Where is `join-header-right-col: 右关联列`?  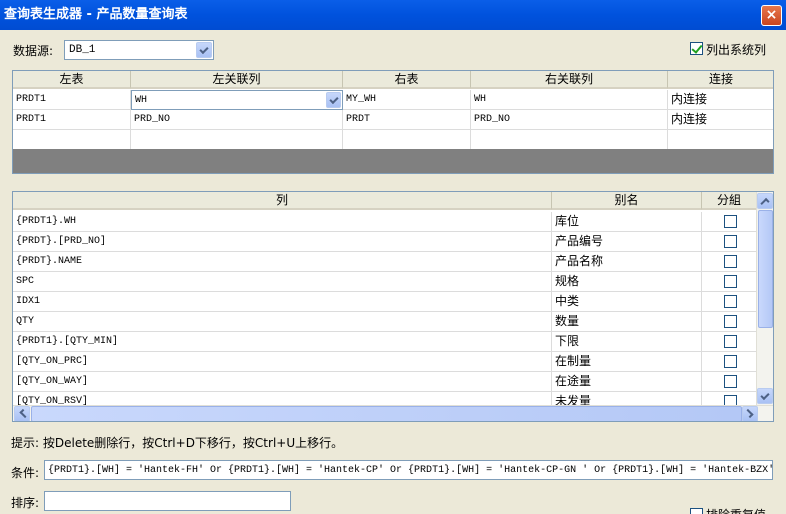 join-header-right-col: 右关联列 is located at coordinates (569, 80).